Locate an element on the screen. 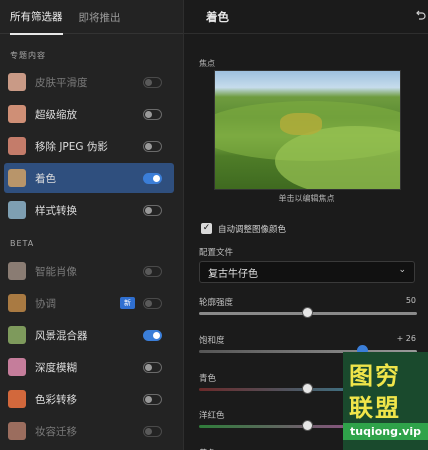  filter-item-label: 样式转换 is located at coordinates (56, 210).